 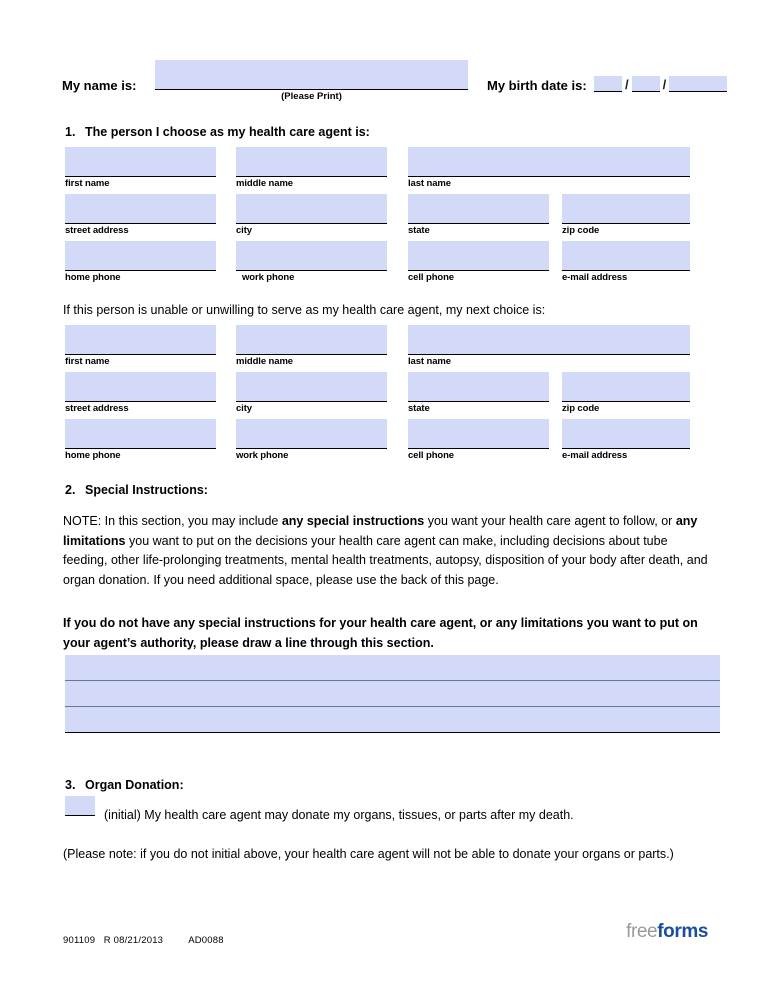 I want to click on alternate-city-caption: city, so click(x=244, y=408).